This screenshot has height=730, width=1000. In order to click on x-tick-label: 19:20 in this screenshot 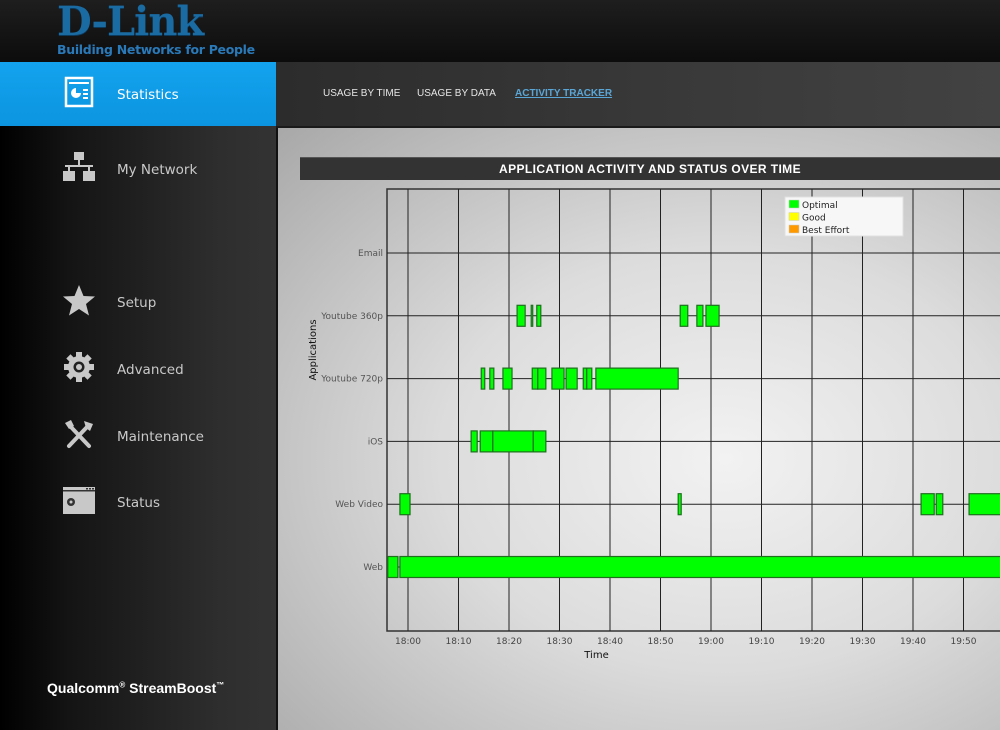, I will do `click(812, 642)`.